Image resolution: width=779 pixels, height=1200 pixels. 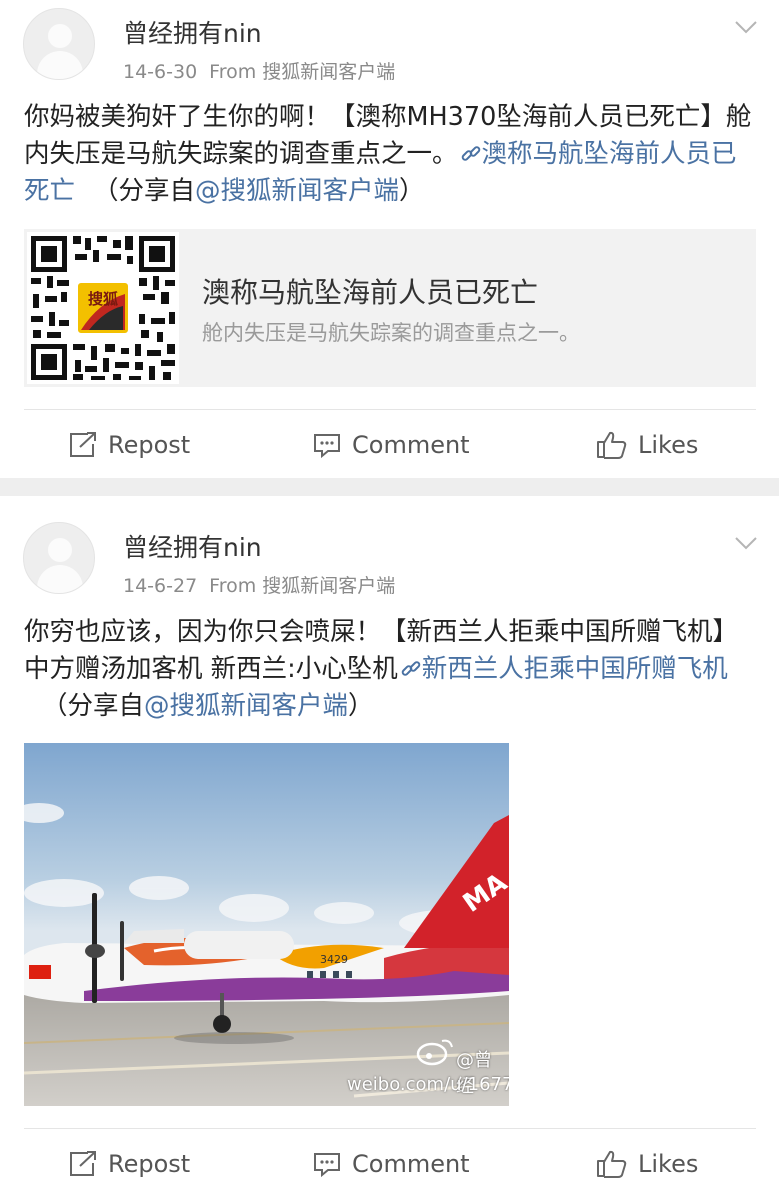 What do you see at coordinates (575, 669) in the screenshot?
I see `article-link: 新西兰人拒乘中国所赠飞机` at bounding box center [575, 669].